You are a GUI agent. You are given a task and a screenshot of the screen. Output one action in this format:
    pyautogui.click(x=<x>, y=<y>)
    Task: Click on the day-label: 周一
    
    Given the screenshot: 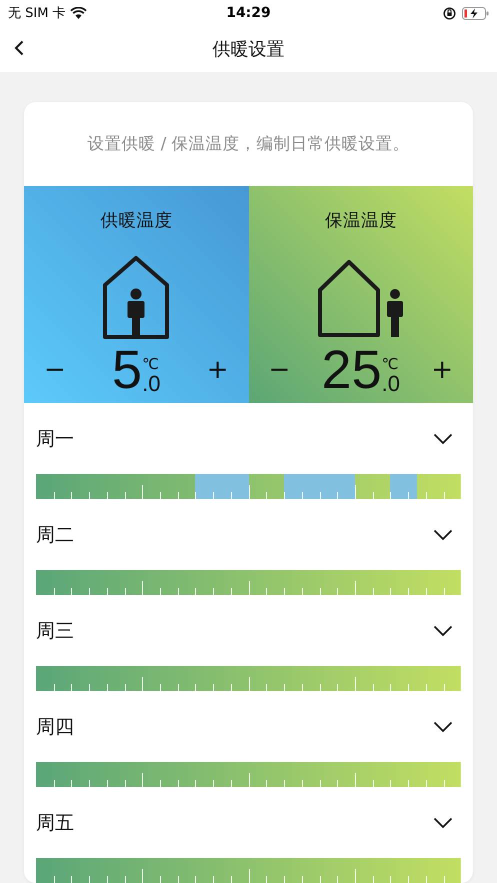 What is the action you would take?
    pyautogui.click(x=55, y=440)
    